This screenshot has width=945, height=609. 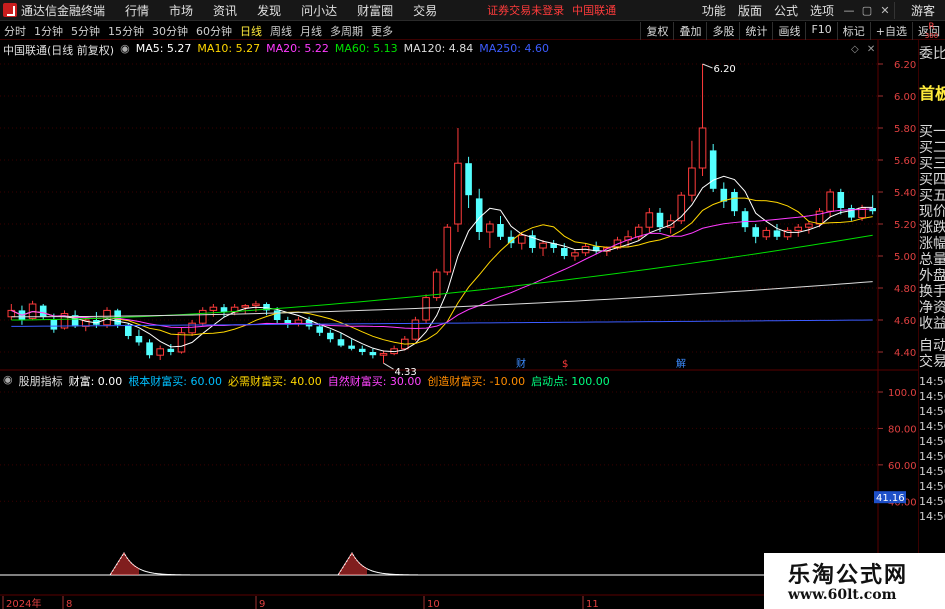 I want to click on period-15min: 15分钟, so click(x=126, y=31).